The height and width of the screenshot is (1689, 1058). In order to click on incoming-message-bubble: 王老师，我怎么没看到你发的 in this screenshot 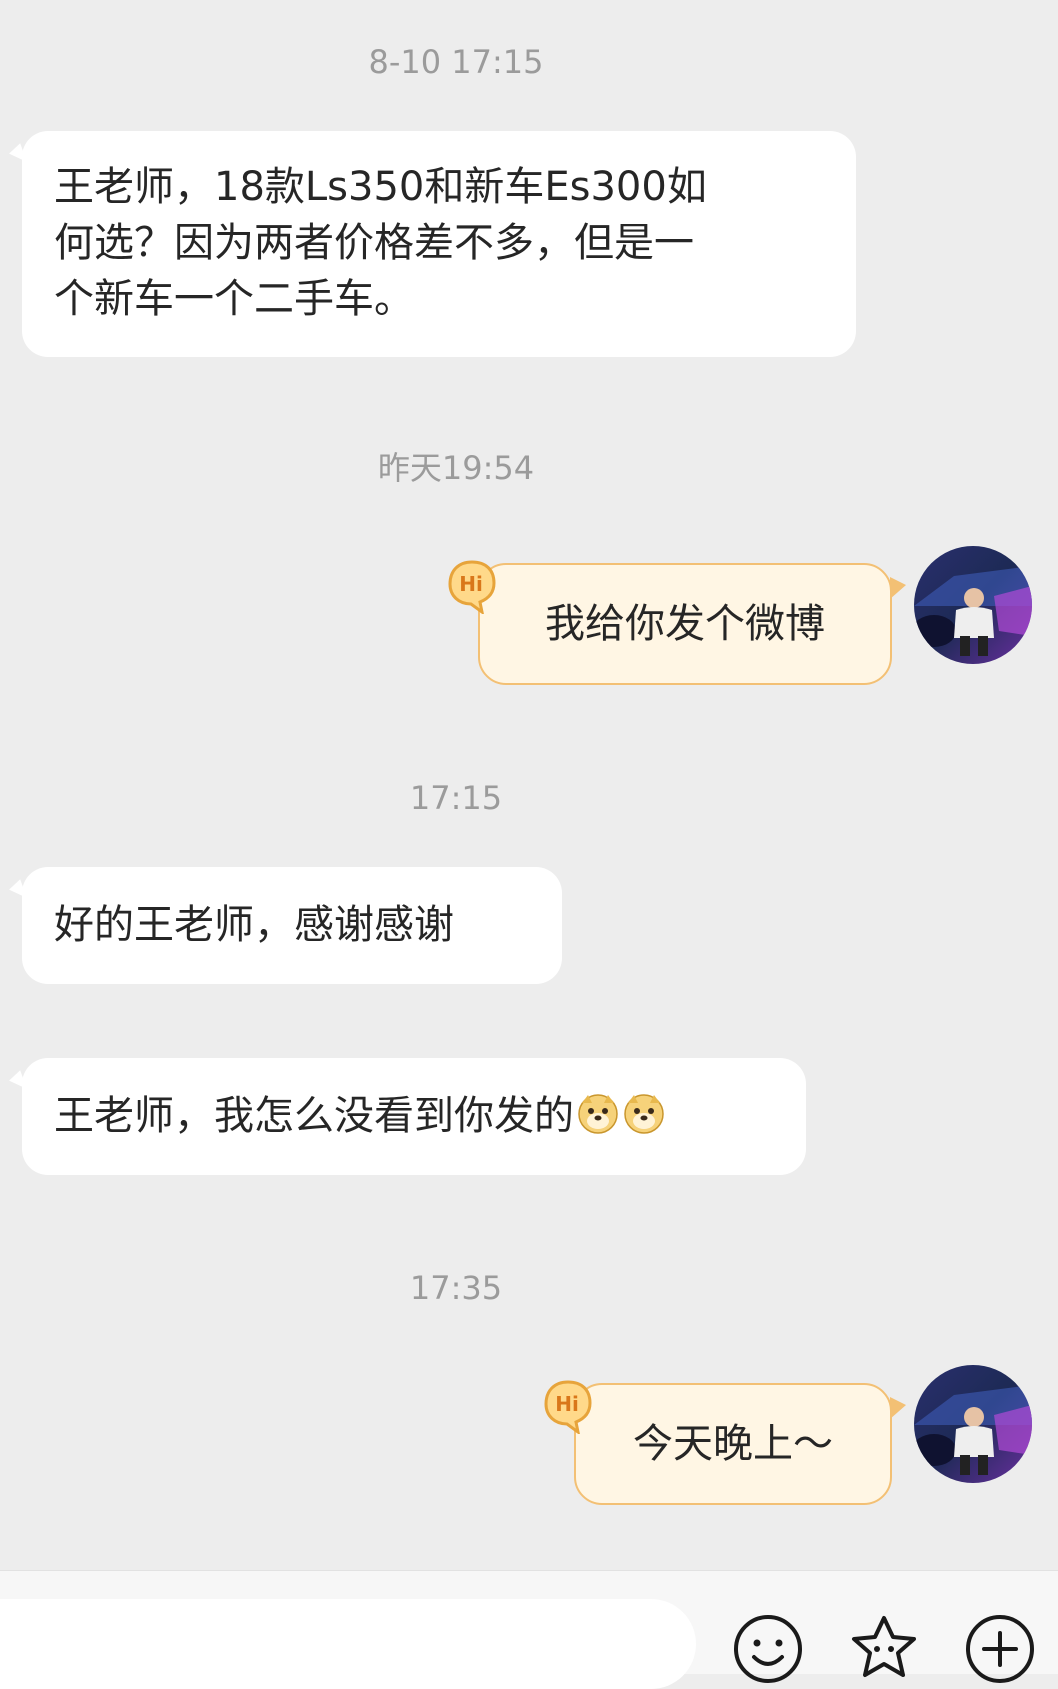, I will do `click(414, 1116)`.